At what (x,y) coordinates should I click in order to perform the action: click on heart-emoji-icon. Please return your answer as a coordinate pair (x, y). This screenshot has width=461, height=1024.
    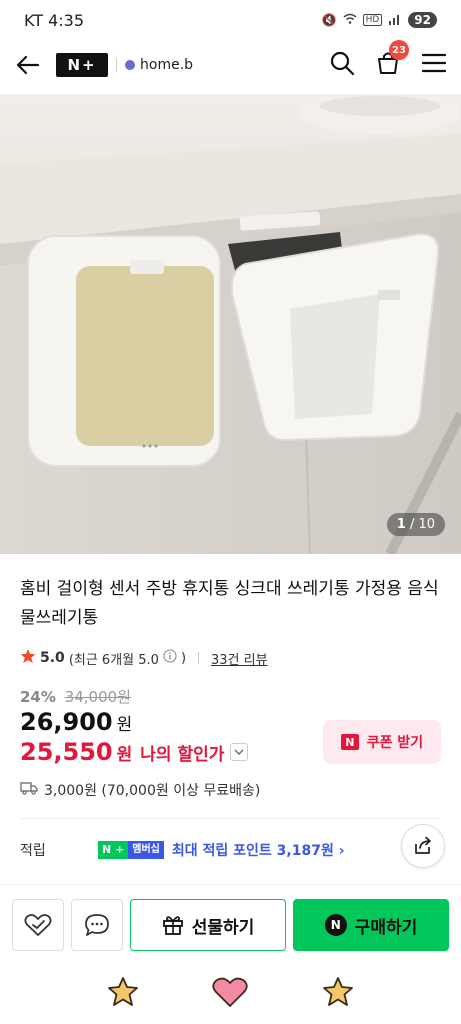
    Looking at the image, I should click on (230, 994).